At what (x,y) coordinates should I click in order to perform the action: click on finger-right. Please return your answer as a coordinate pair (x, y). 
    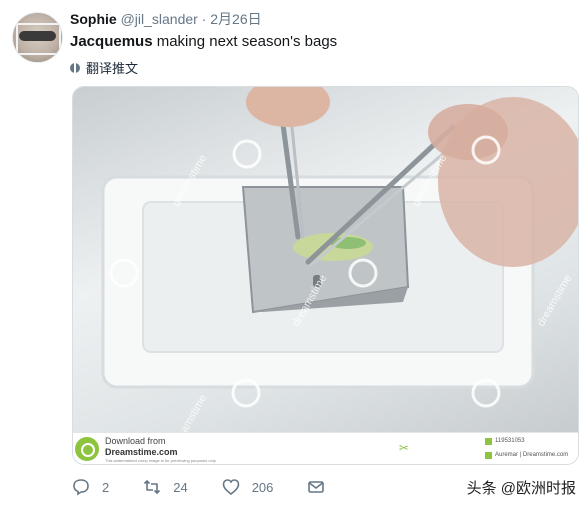
    Looking at the image, I should click on (468, 132).